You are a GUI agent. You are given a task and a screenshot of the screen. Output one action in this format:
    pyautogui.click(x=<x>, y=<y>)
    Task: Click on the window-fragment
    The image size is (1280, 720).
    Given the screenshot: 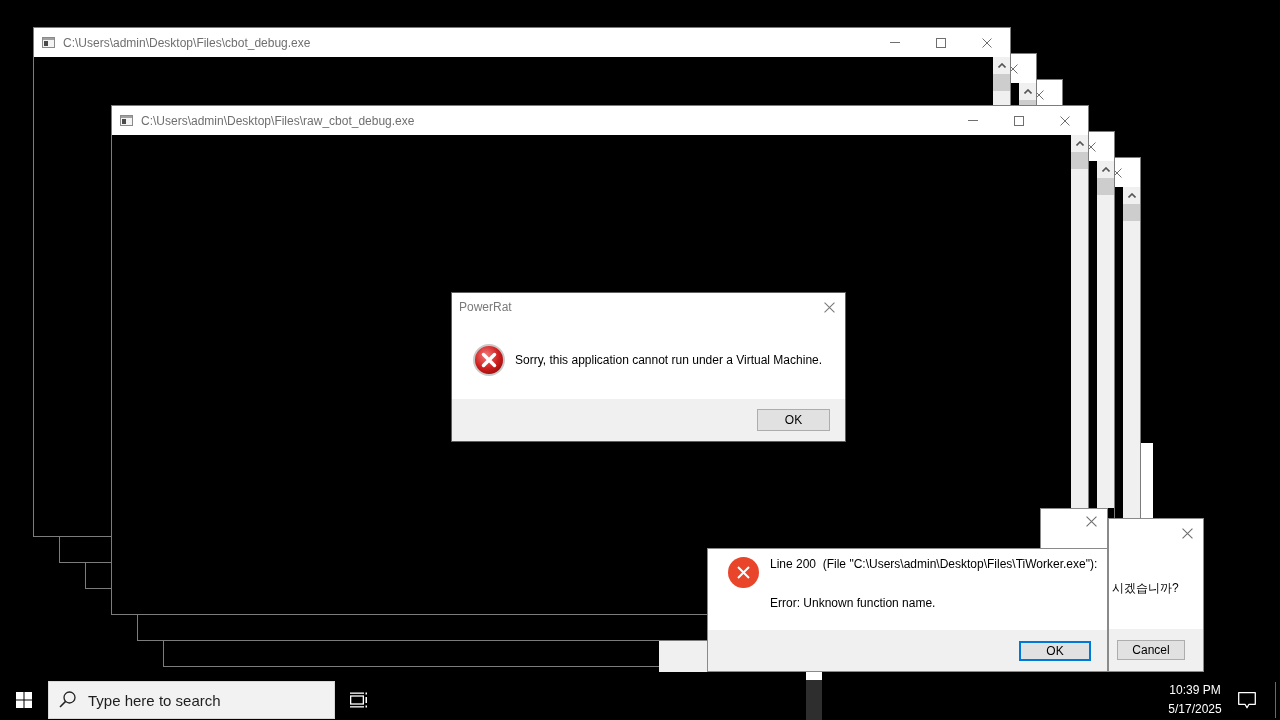 What is the action you would take?
    pyautogui.click(x=814, y=696)
    